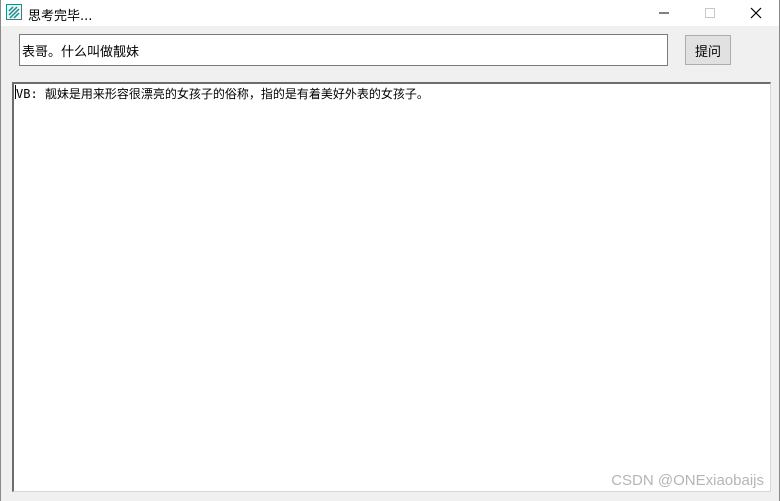 This screenshot has width=780, height=501. I want to click on maximize-icon, so click(710, 13).